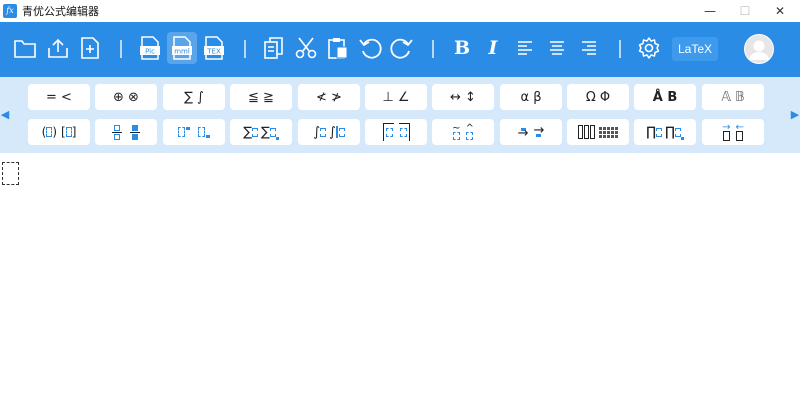 The height and width of the screenshot is (400, 800). Describe the element at coordinates (745, 11) in the screenshot. I see `maximize-button: ☐` at that location.